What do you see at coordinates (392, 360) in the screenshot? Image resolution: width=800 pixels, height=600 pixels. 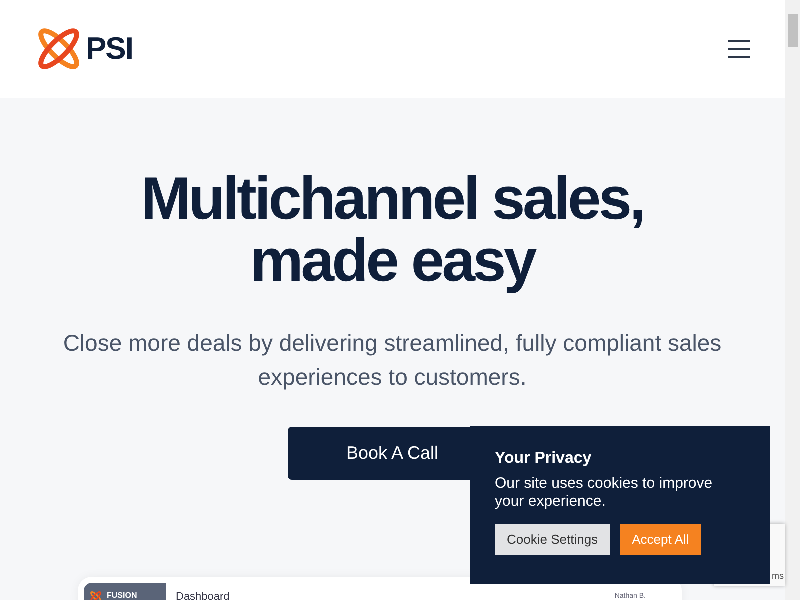 I see `hero-subtitle: Close more deals by delivering streamlined, fully compliant sales experiences to customers.` at bounding box center [392, 360].